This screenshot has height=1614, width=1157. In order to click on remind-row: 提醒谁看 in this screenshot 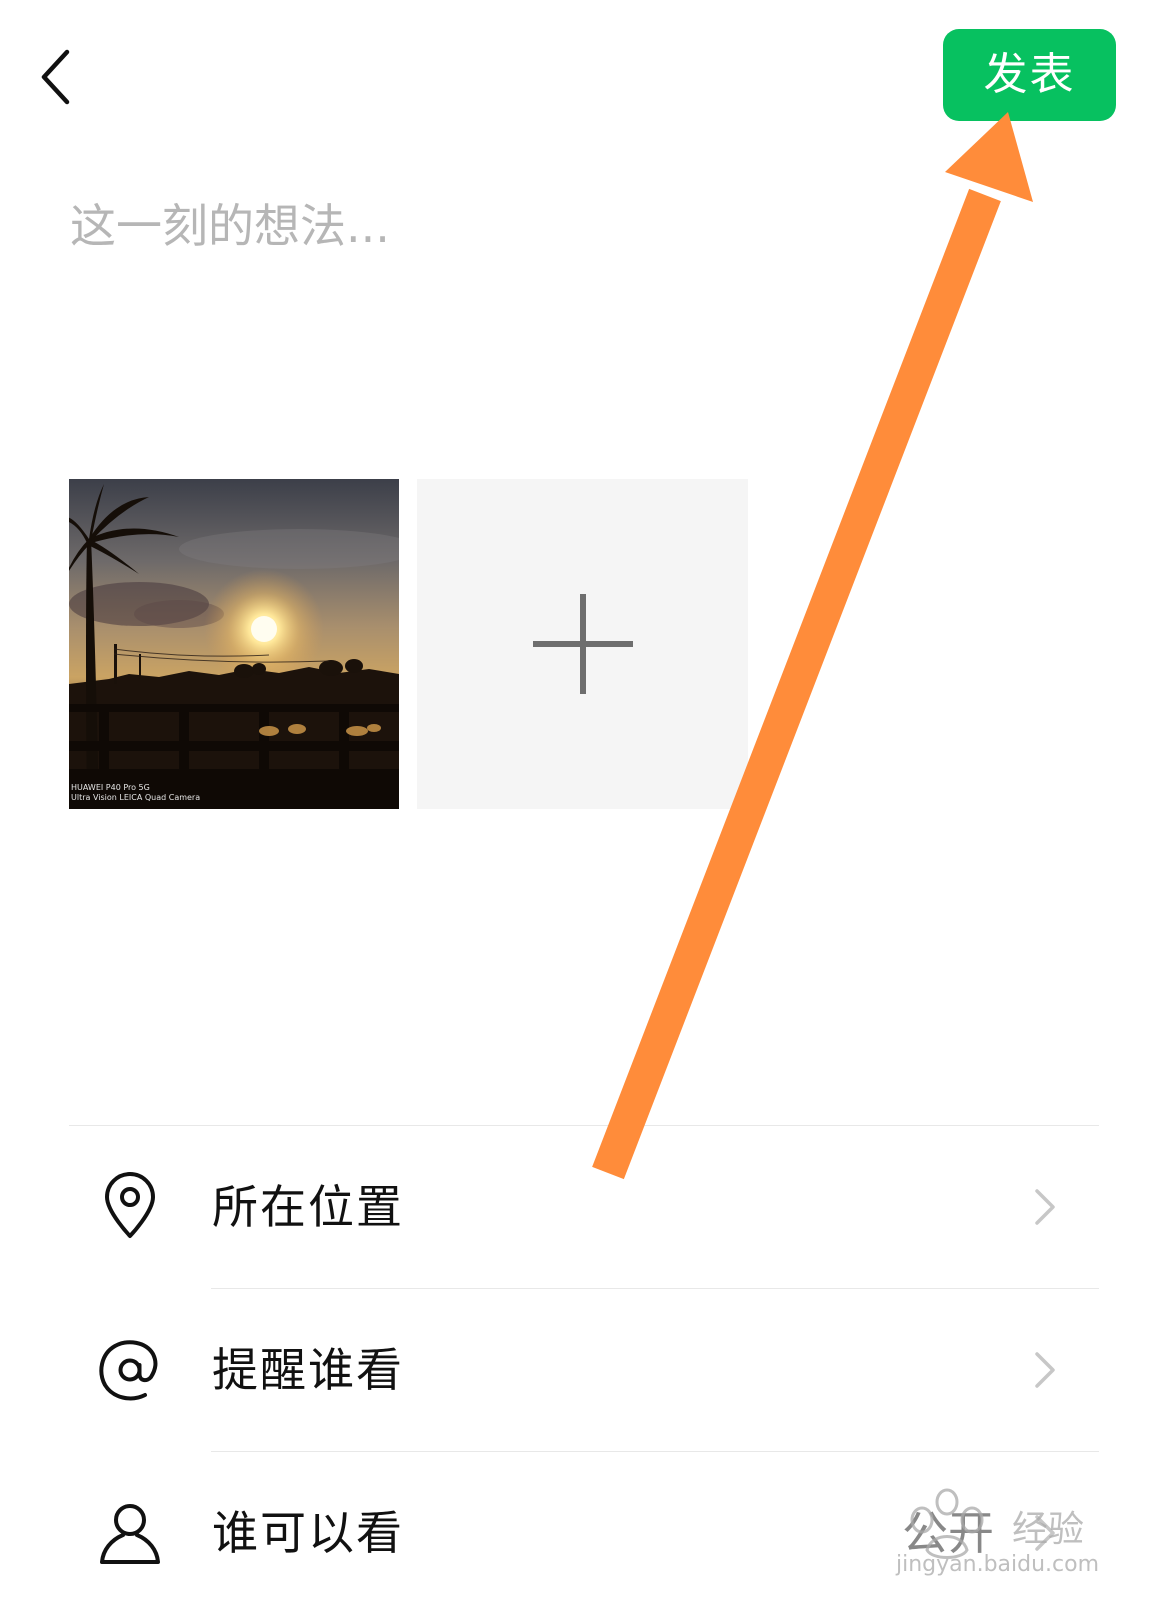, I will do `click(584, 1370)`.